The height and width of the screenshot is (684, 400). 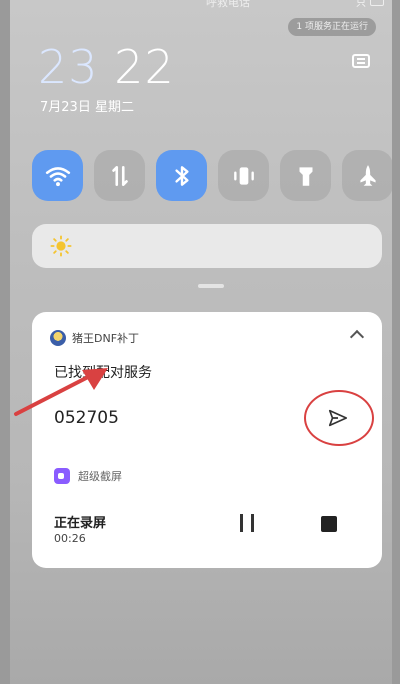 What do you see at coordinates (106, 67) in the screenshot?
I see `clock: 23 22` at bounding box center [106, 67].